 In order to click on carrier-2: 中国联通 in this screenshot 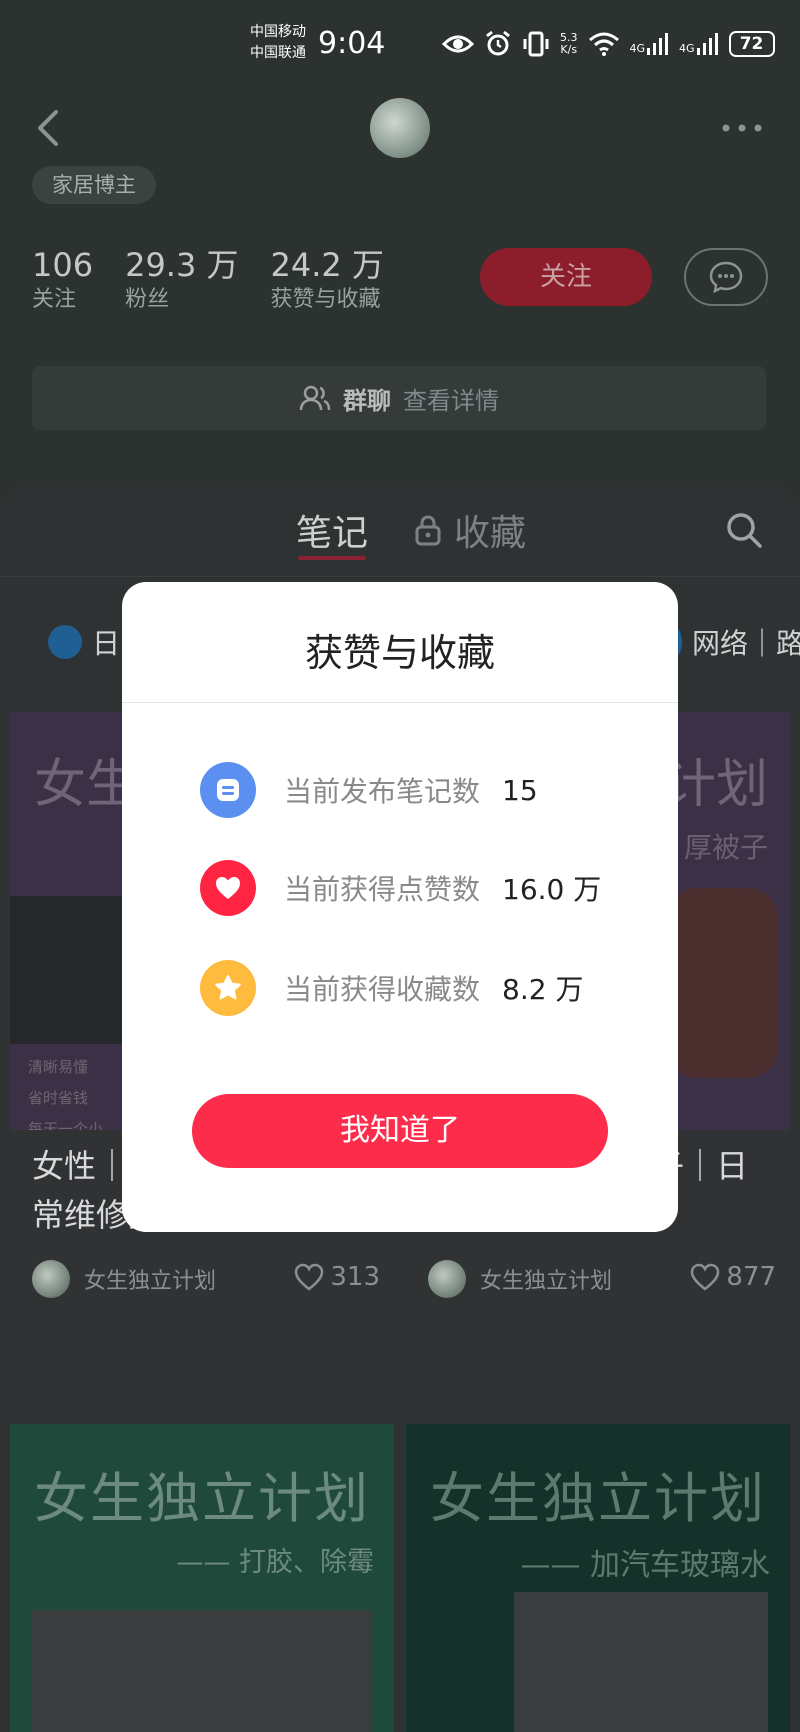, I will do `click(278, 53)`.